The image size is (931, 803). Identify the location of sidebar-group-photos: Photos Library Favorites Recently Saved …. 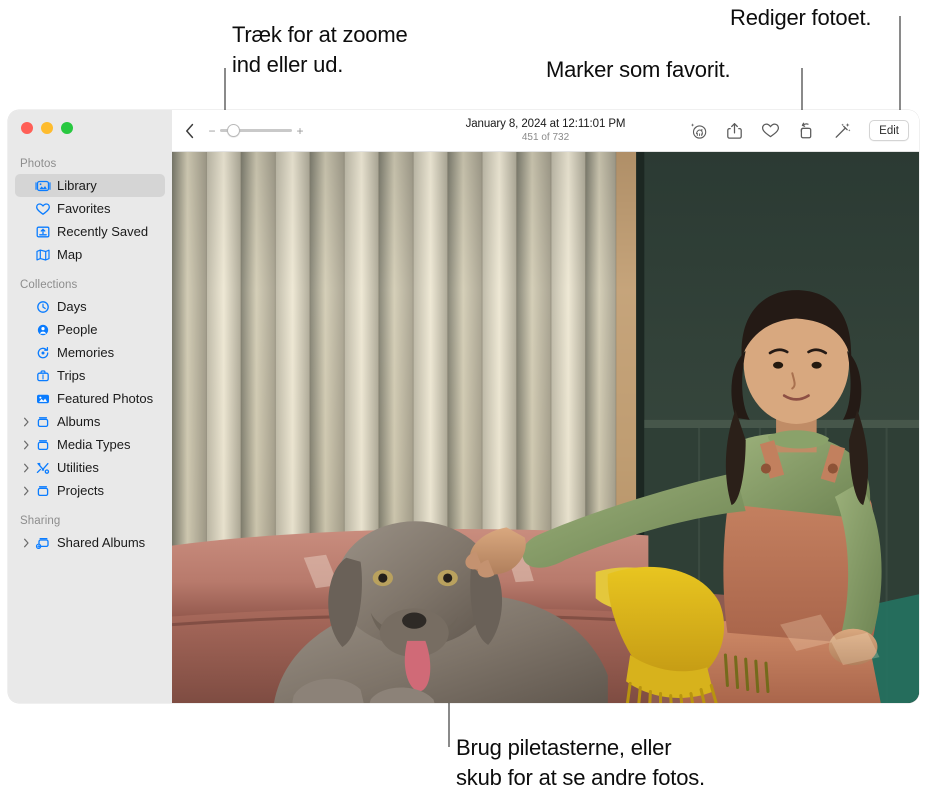
(90, 212).